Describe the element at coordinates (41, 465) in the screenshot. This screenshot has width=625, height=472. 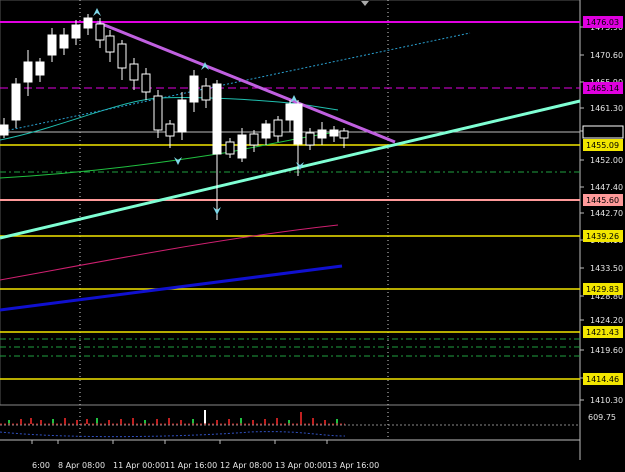
I see `time-label: 6:00` at that location.